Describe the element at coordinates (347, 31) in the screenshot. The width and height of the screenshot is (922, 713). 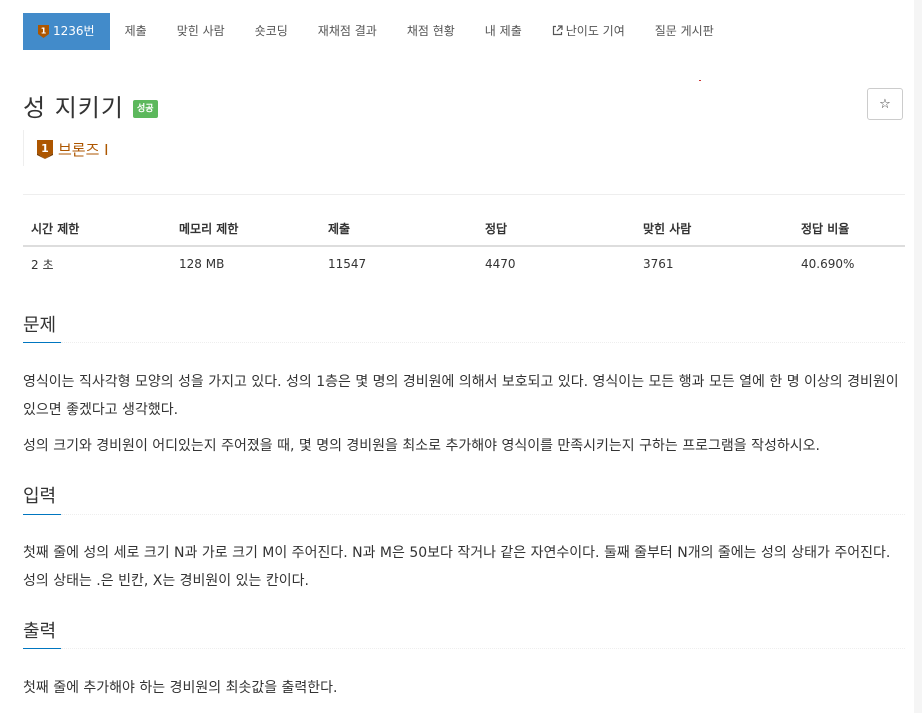
I see `tab-rejudge-results: 재채점 결과` at that location.